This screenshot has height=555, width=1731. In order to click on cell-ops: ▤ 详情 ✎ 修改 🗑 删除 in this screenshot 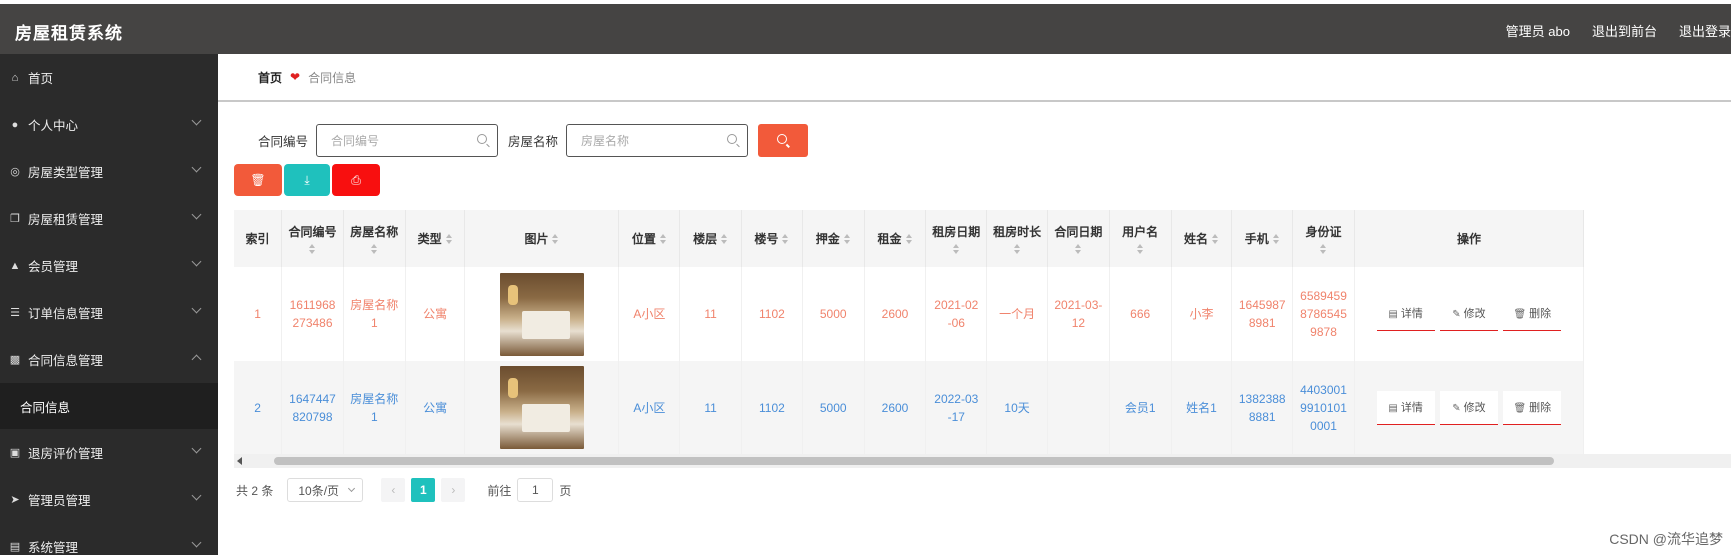, I will do `click(1469, 314)`.